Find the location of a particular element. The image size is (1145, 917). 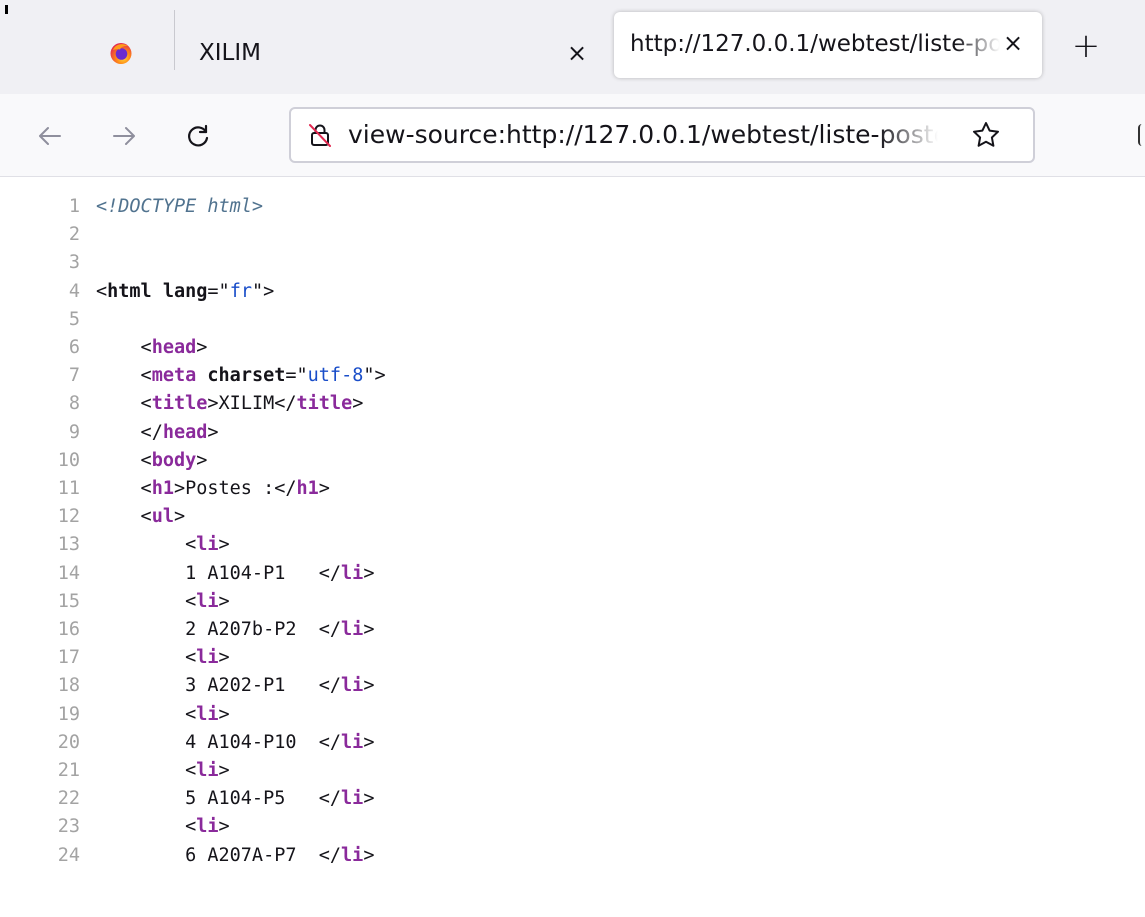

code-token: body is located at coordinates (174, 460).